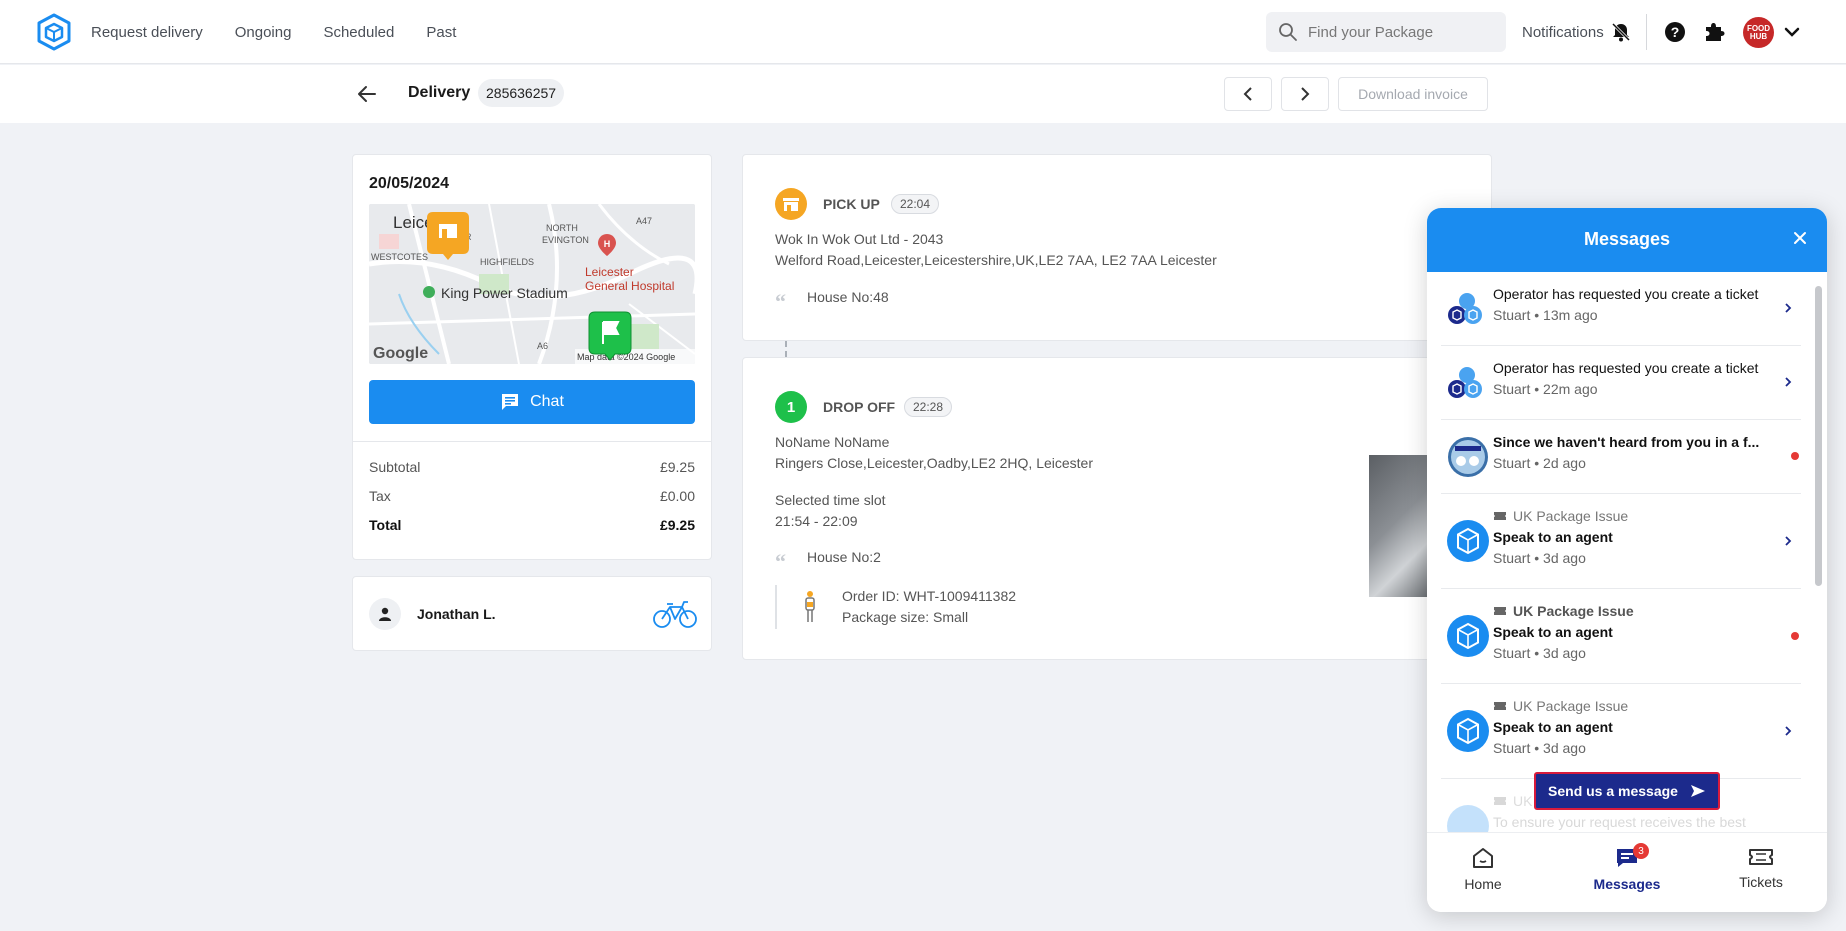 The image size is (1846, 931). What do you see at coordinates (1792, 32) in the screenshot?
I see `chevron-down-icon` at bounding box center [1792, 32].